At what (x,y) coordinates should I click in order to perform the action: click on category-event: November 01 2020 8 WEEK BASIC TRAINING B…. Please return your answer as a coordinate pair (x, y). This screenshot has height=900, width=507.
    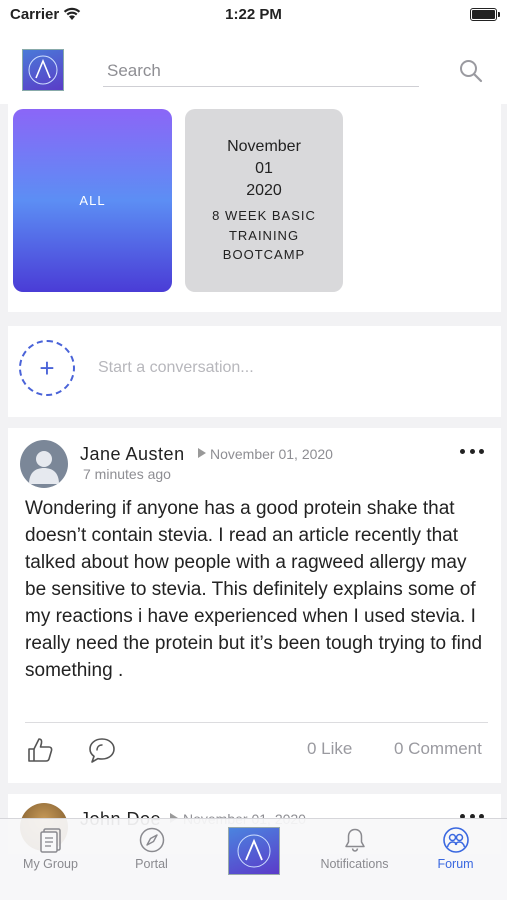
    Looking at the image, I should click on (264, 200).